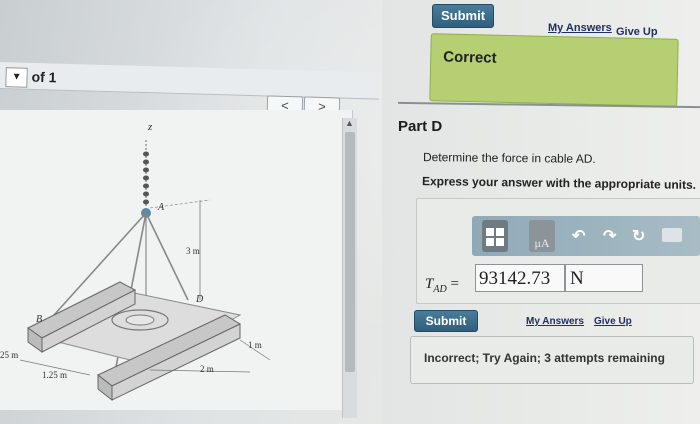 The height and width of the screenshot is (424, 700). Describe the element at coordinates (580, 28) in the screenshot. I see `my-answers-link-top: My Answers` at that location.